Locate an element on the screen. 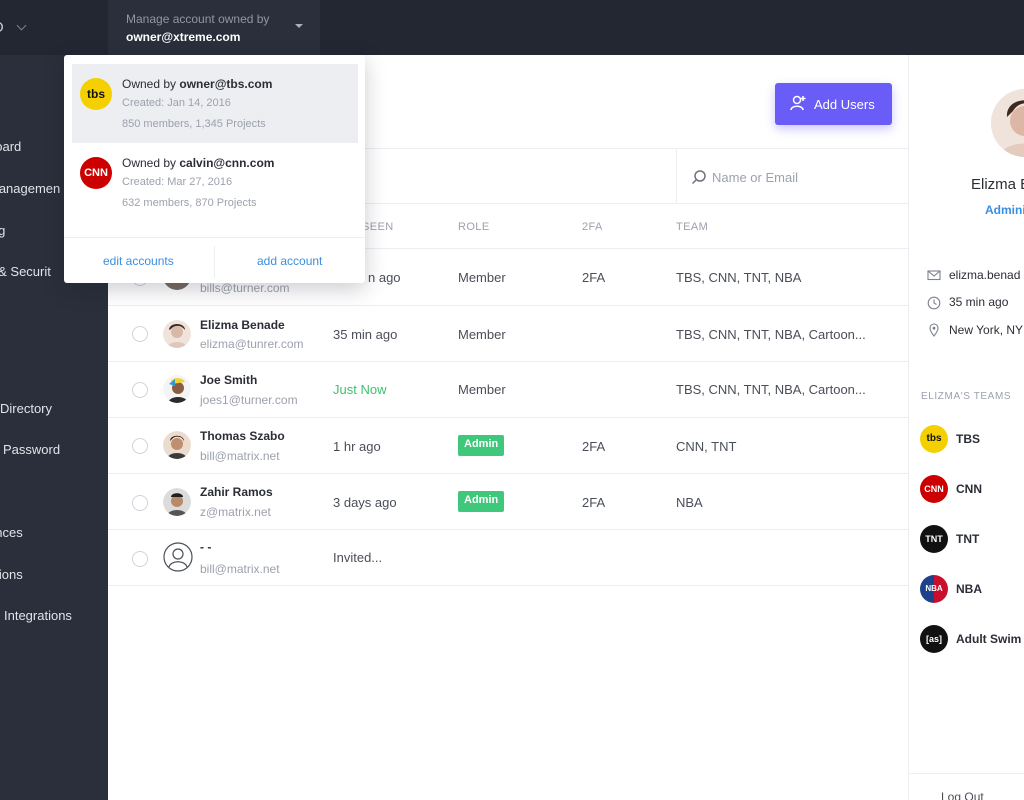  account-switcher: Manage account owned by owner@xtreme.com is located at coordinates (214, 27).